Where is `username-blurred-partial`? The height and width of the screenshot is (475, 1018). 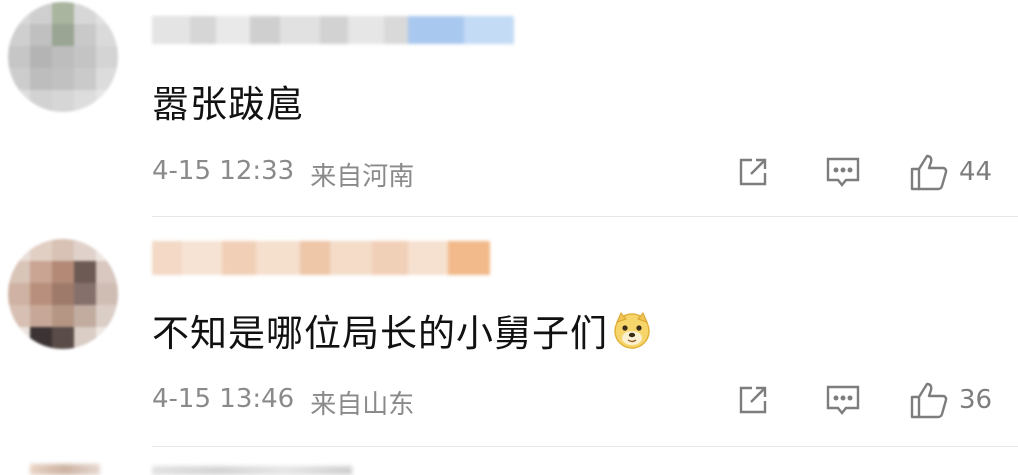 username-blurred-partial is located at coordinates (252, 470).